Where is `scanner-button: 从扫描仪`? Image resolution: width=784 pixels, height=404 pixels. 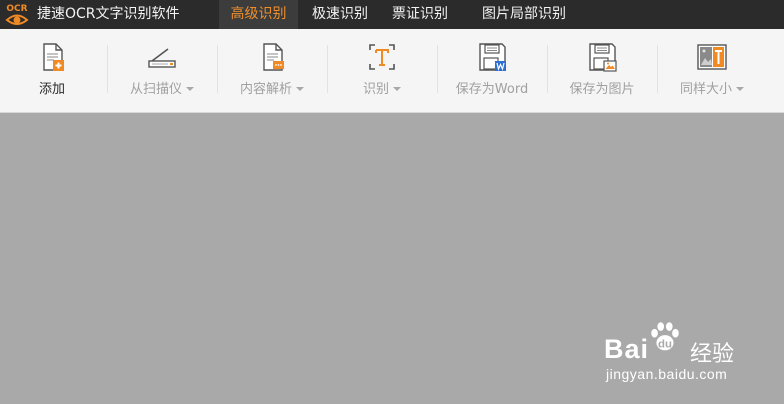
scanner-button: 从扫描仪 is located at coordinates (162, 70).